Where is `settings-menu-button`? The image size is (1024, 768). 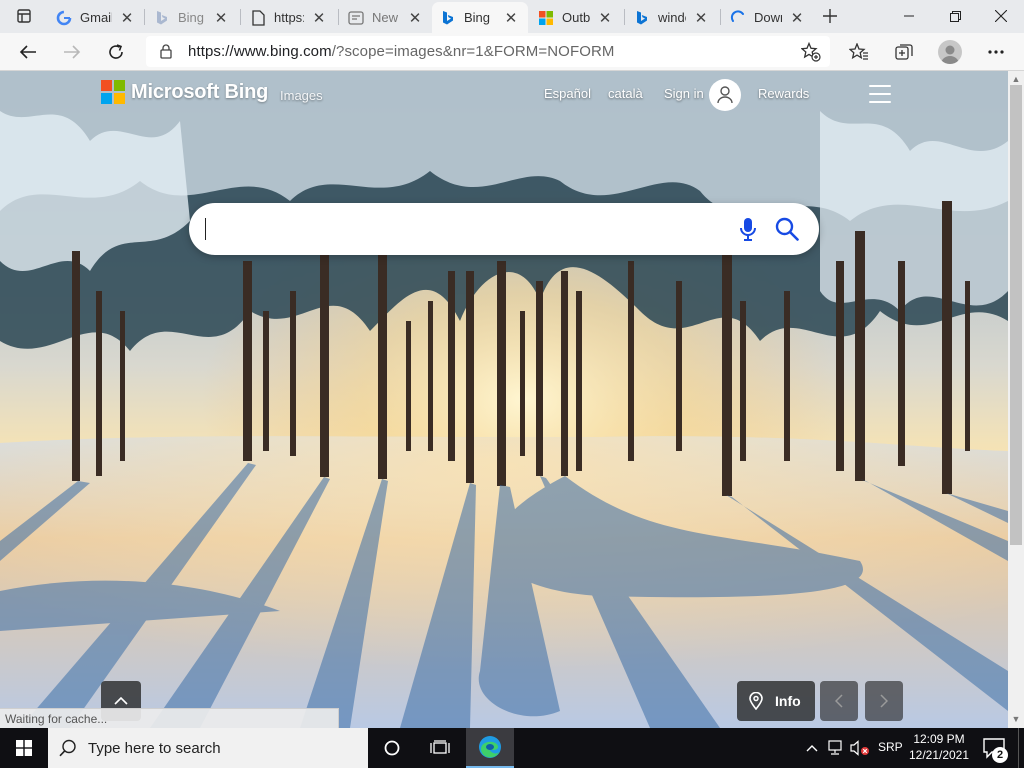 settings-menu-button is located at coordinates (996, 52).